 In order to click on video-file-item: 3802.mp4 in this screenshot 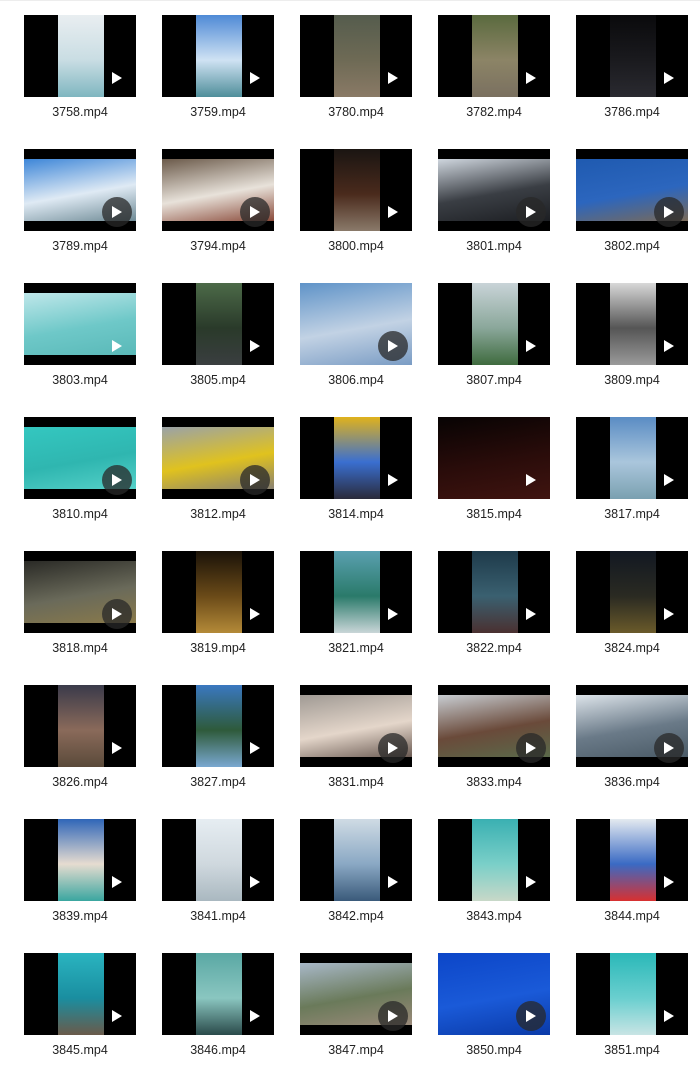, I will do `click(632, 209)`.